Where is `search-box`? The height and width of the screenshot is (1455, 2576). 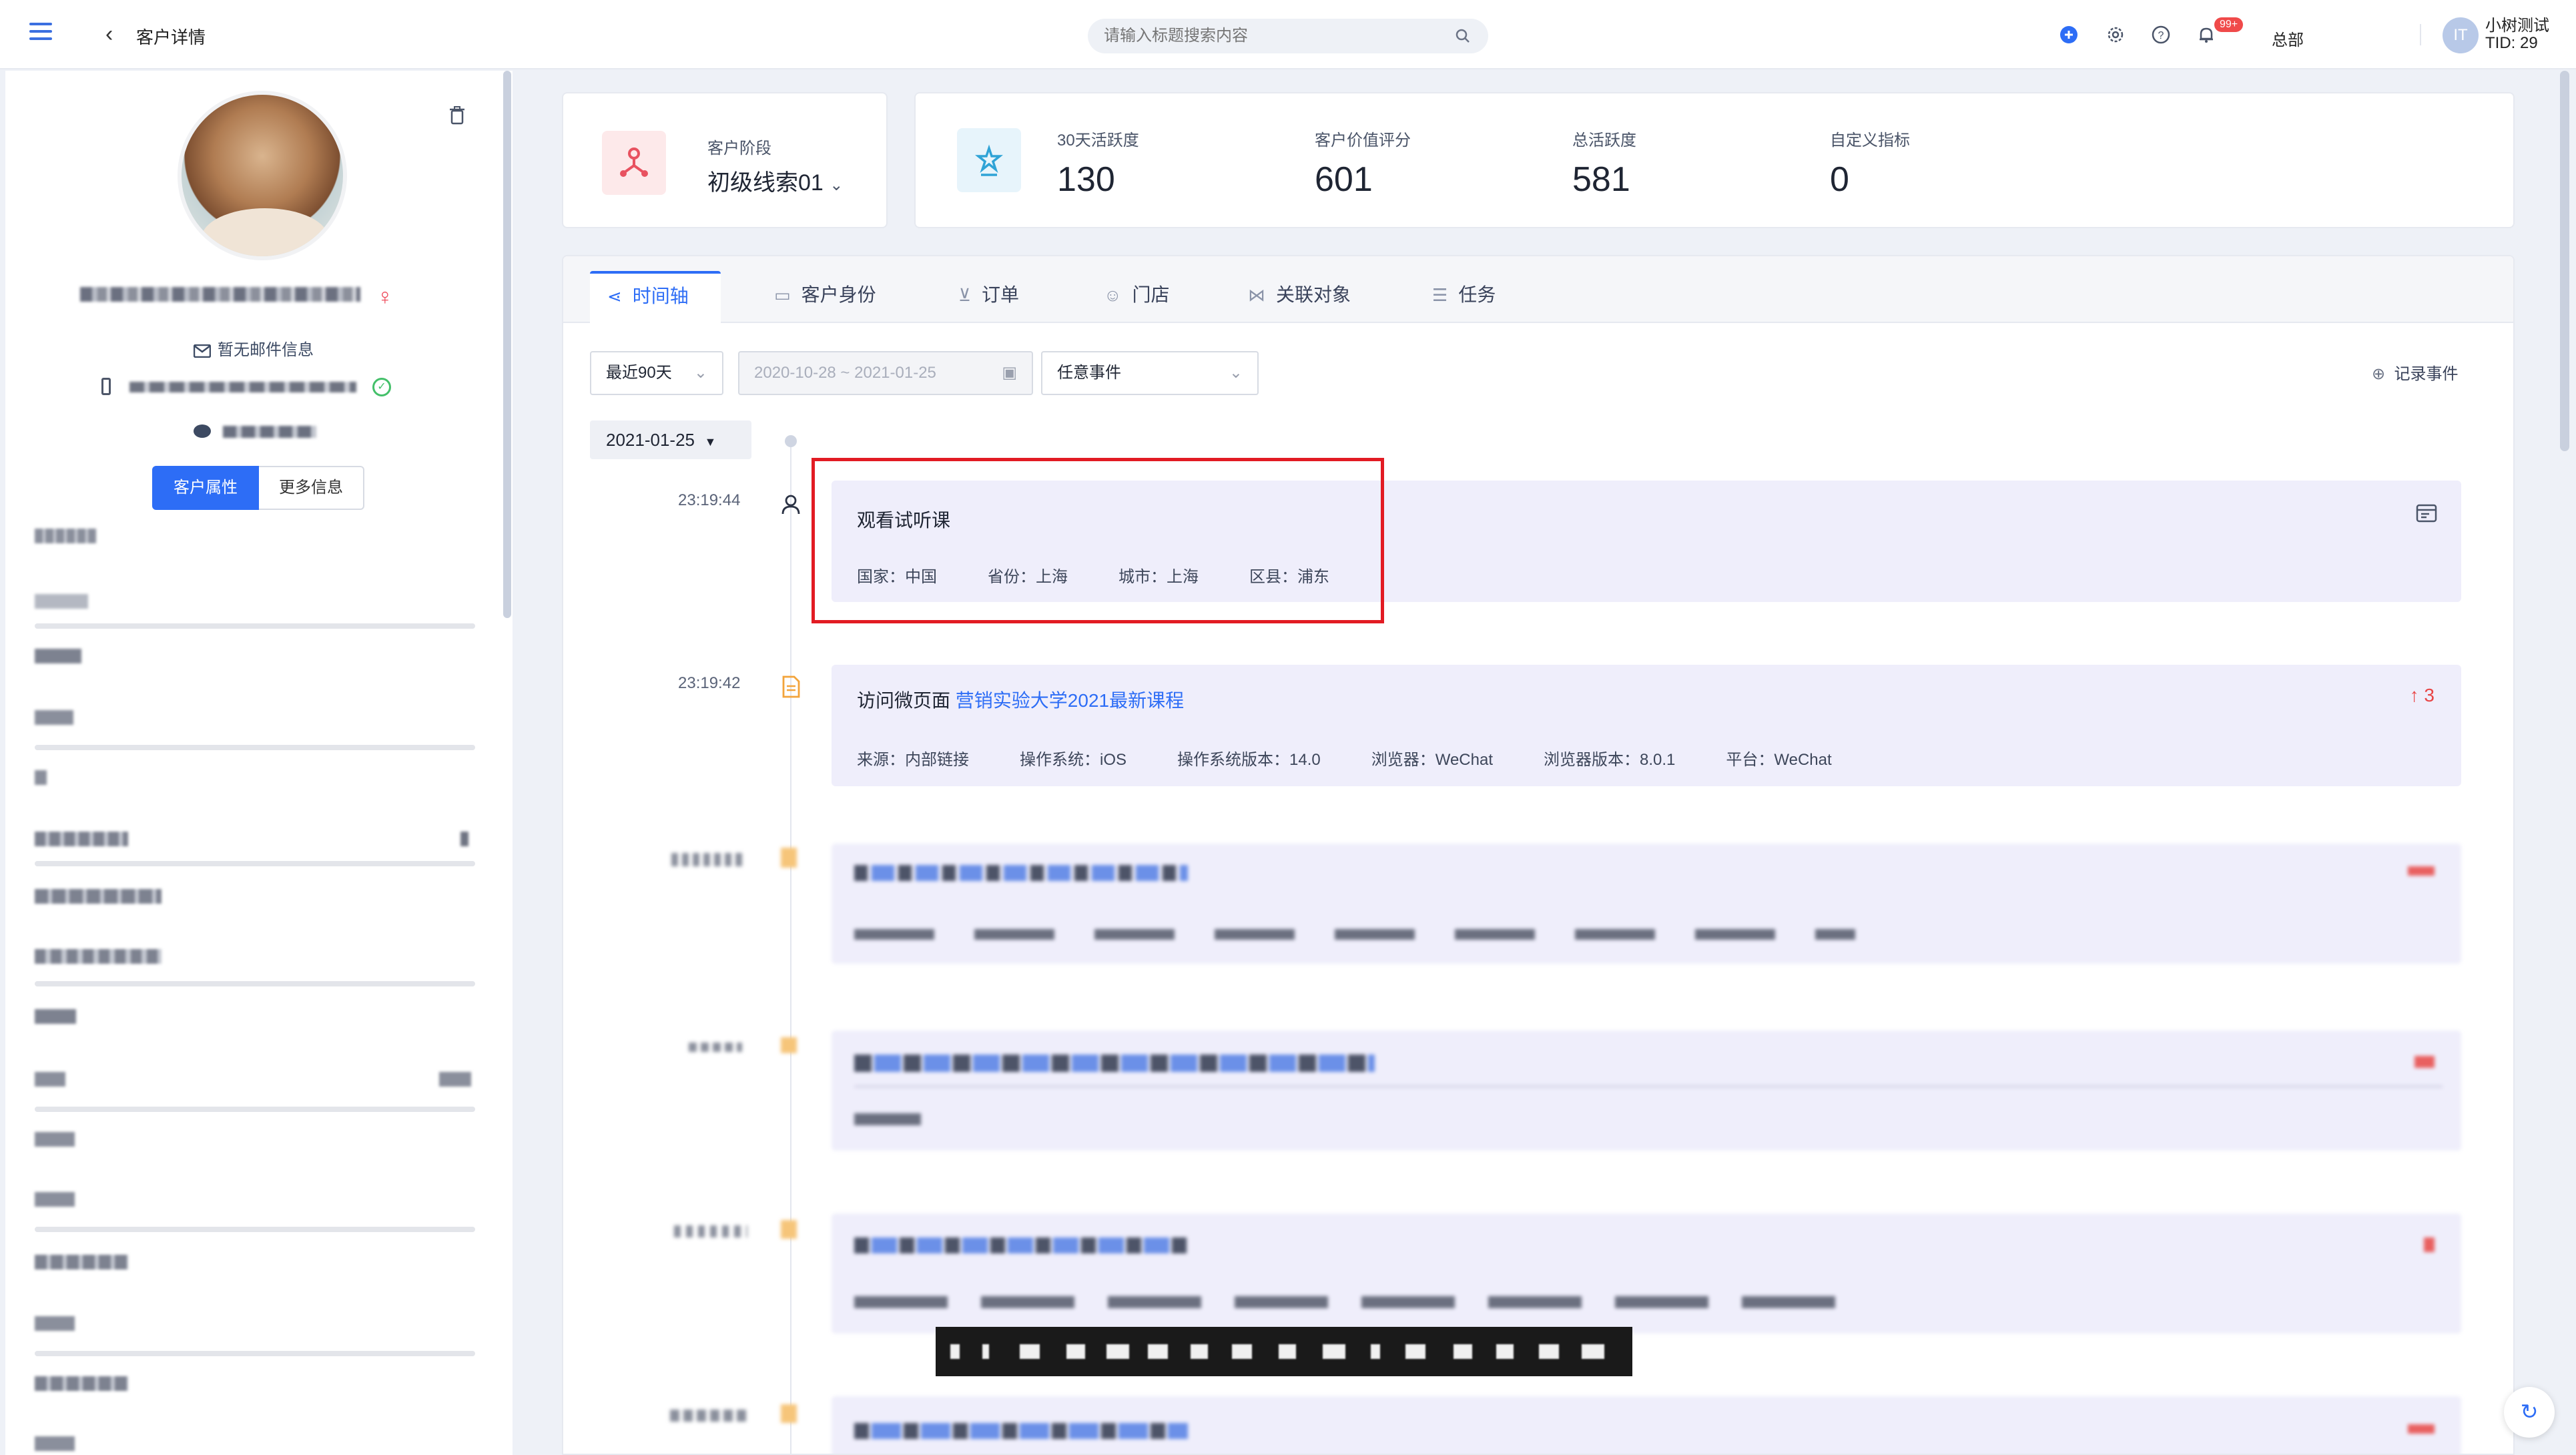 search-box is located at coordinates (1288, 36).